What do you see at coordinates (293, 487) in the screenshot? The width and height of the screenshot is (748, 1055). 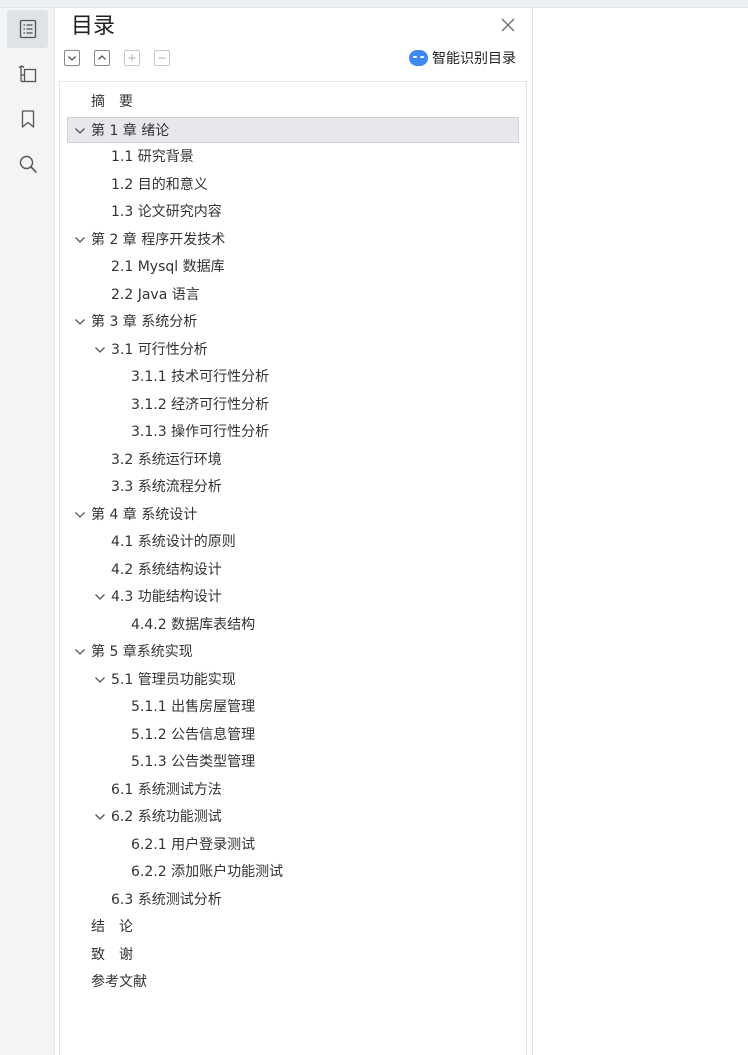 I see `toc-item: 3.3 系统流程分析` at bounding box center [293, 487].